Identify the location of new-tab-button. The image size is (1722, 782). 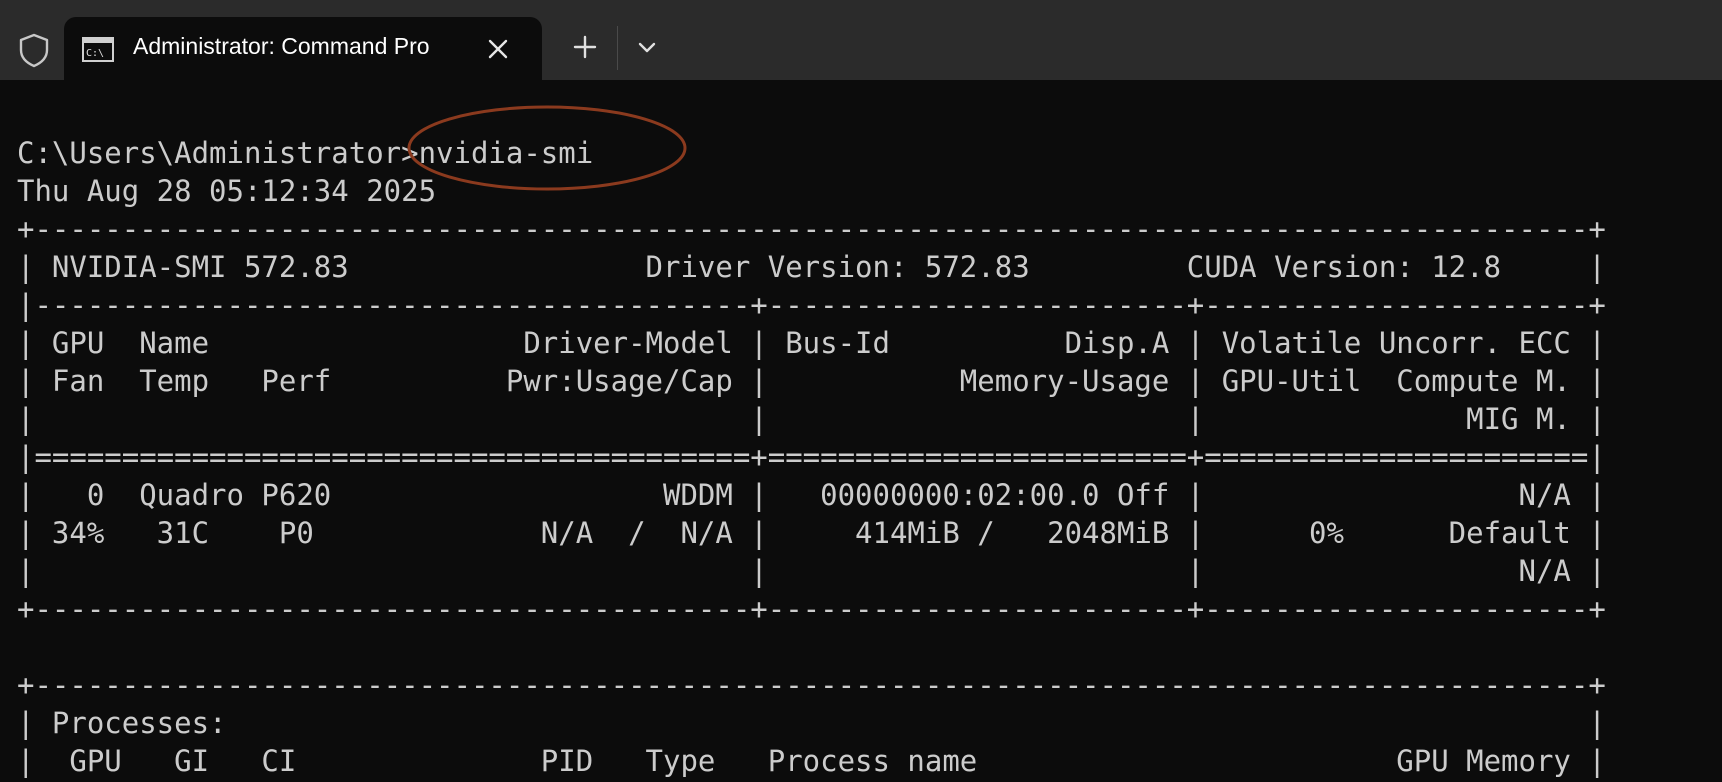
(585, 47).